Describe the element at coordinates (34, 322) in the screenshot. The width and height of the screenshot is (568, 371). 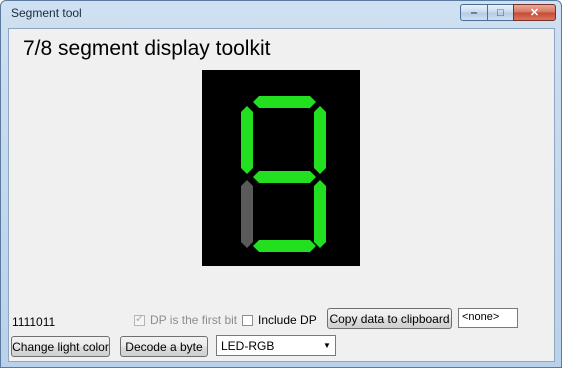
I see `bits-readout: 1111011` at that location.